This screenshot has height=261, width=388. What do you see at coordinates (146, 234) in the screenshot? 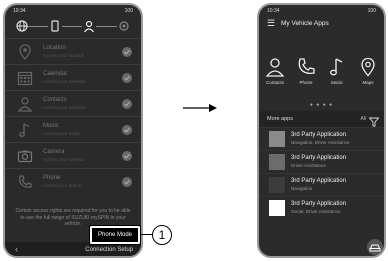
I see `callout-line` at bounding box center [146, 234].